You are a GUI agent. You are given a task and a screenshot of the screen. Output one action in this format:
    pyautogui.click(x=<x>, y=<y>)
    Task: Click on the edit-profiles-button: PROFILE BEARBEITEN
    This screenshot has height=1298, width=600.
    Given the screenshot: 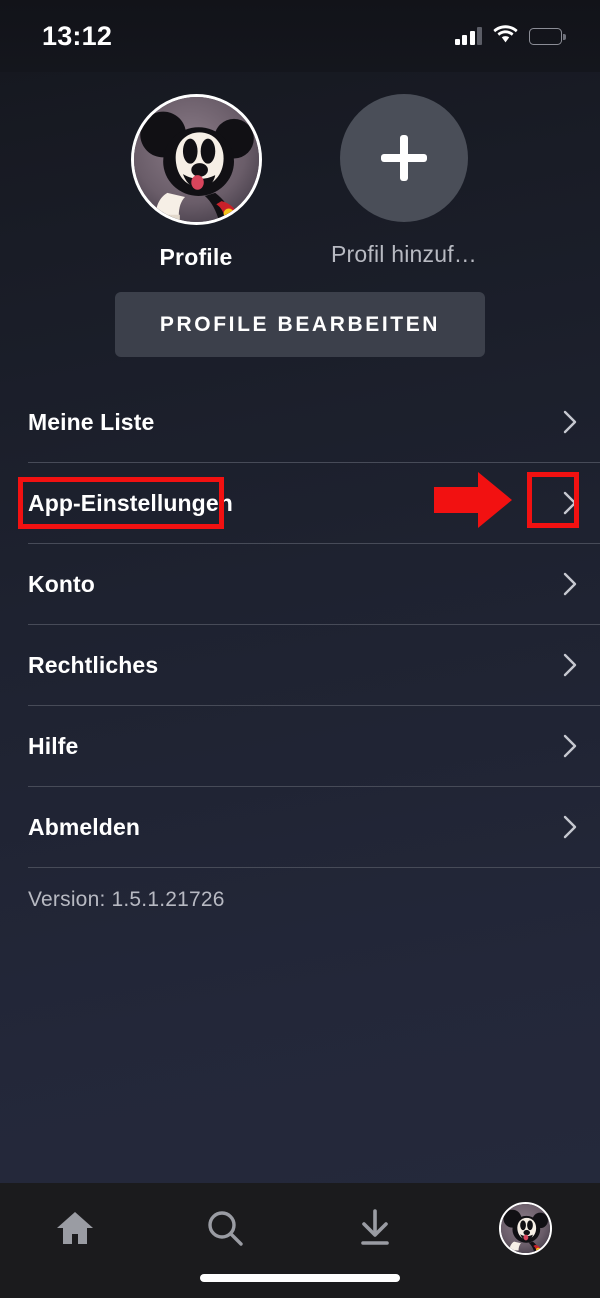 What is the action you would take?
    pyautogui.click(x=300, y=324)
    